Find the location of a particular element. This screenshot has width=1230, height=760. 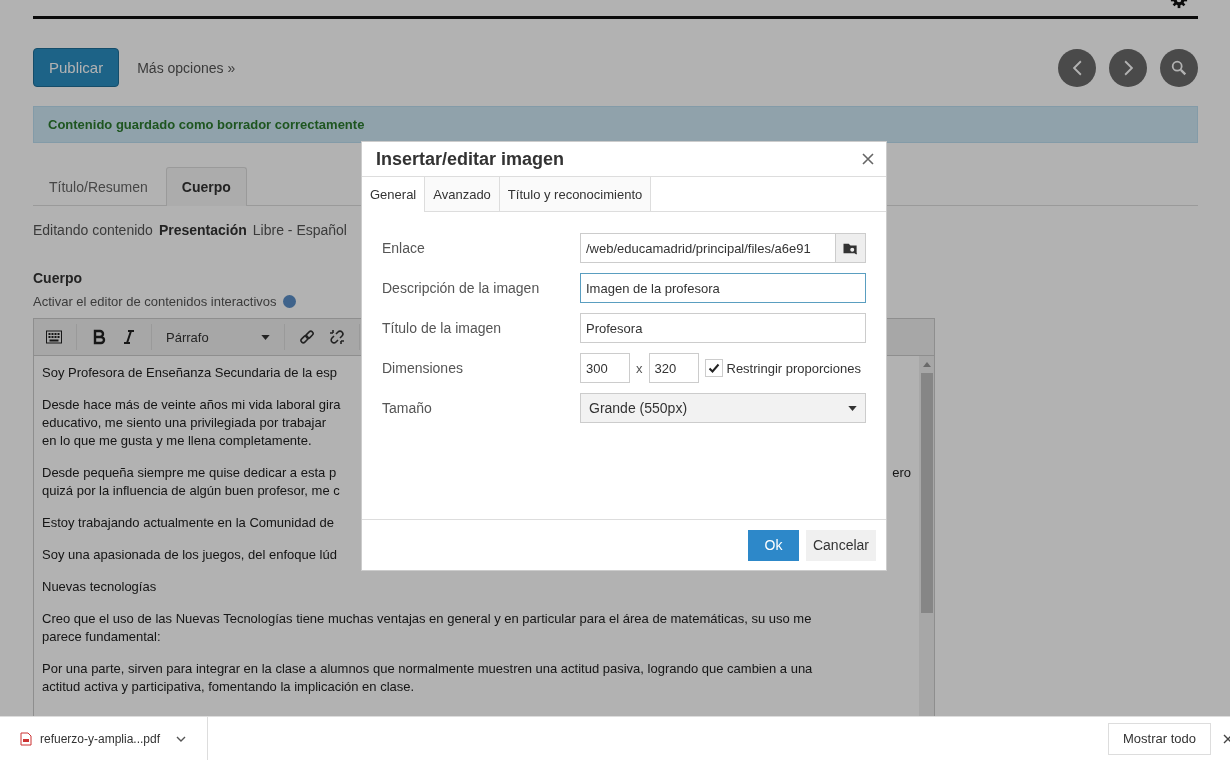

success-alert: Contenido guardado como borrador correctamente is located at coordinates (615, 124).